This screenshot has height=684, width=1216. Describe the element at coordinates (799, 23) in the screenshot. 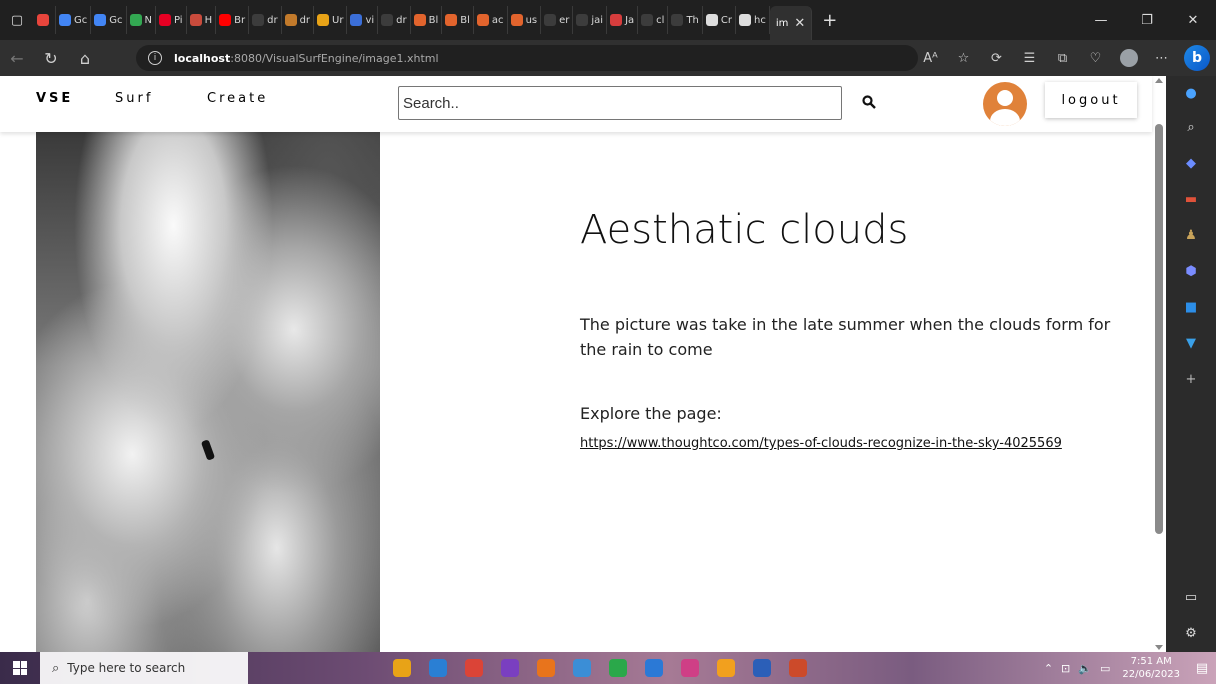

I see `close-tab-icon: ✕` at that location.